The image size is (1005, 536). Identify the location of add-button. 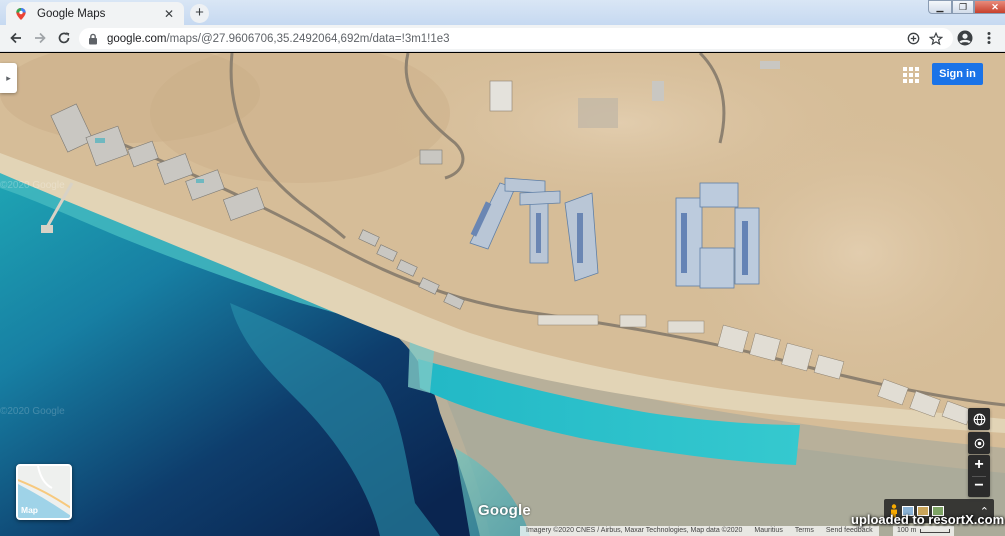
(913, 38).